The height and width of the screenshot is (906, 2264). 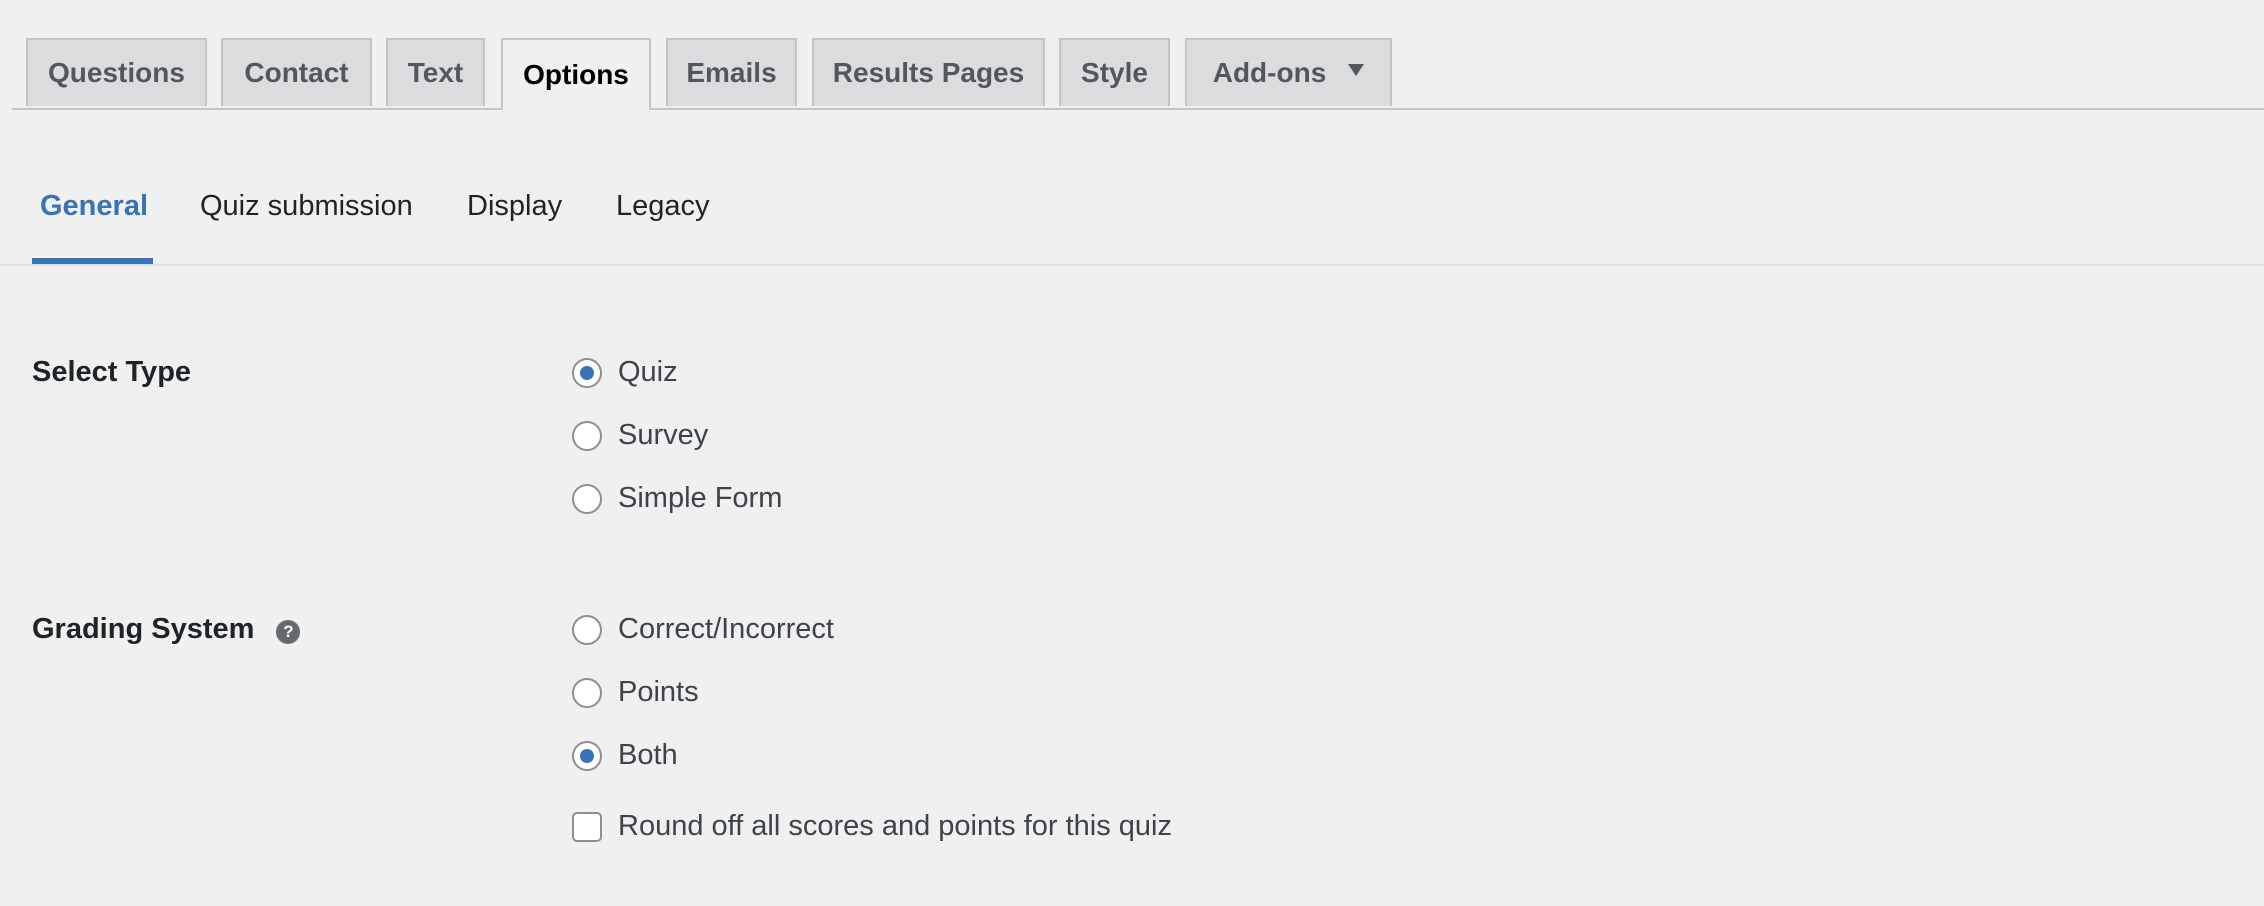 What do you see at coordinates (587, 435) in the screenshot?
I see `survey-radio` at bounding box center [587, 435].